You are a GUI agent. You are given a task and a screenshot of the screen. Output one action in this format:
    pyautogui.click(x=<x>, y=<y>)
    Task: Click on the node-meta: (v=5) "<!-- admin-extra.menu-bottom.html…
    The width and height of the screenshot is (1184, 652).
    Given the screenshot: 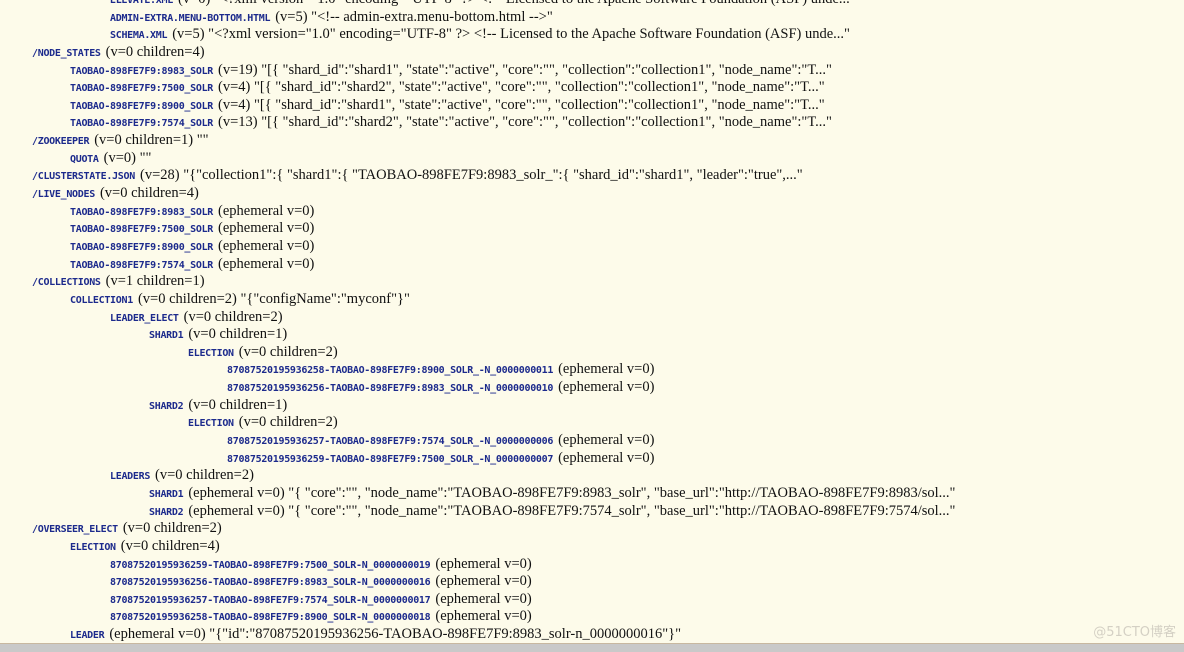 What is the action you would take?
    pyautogui.click(x=414, y=16)
    